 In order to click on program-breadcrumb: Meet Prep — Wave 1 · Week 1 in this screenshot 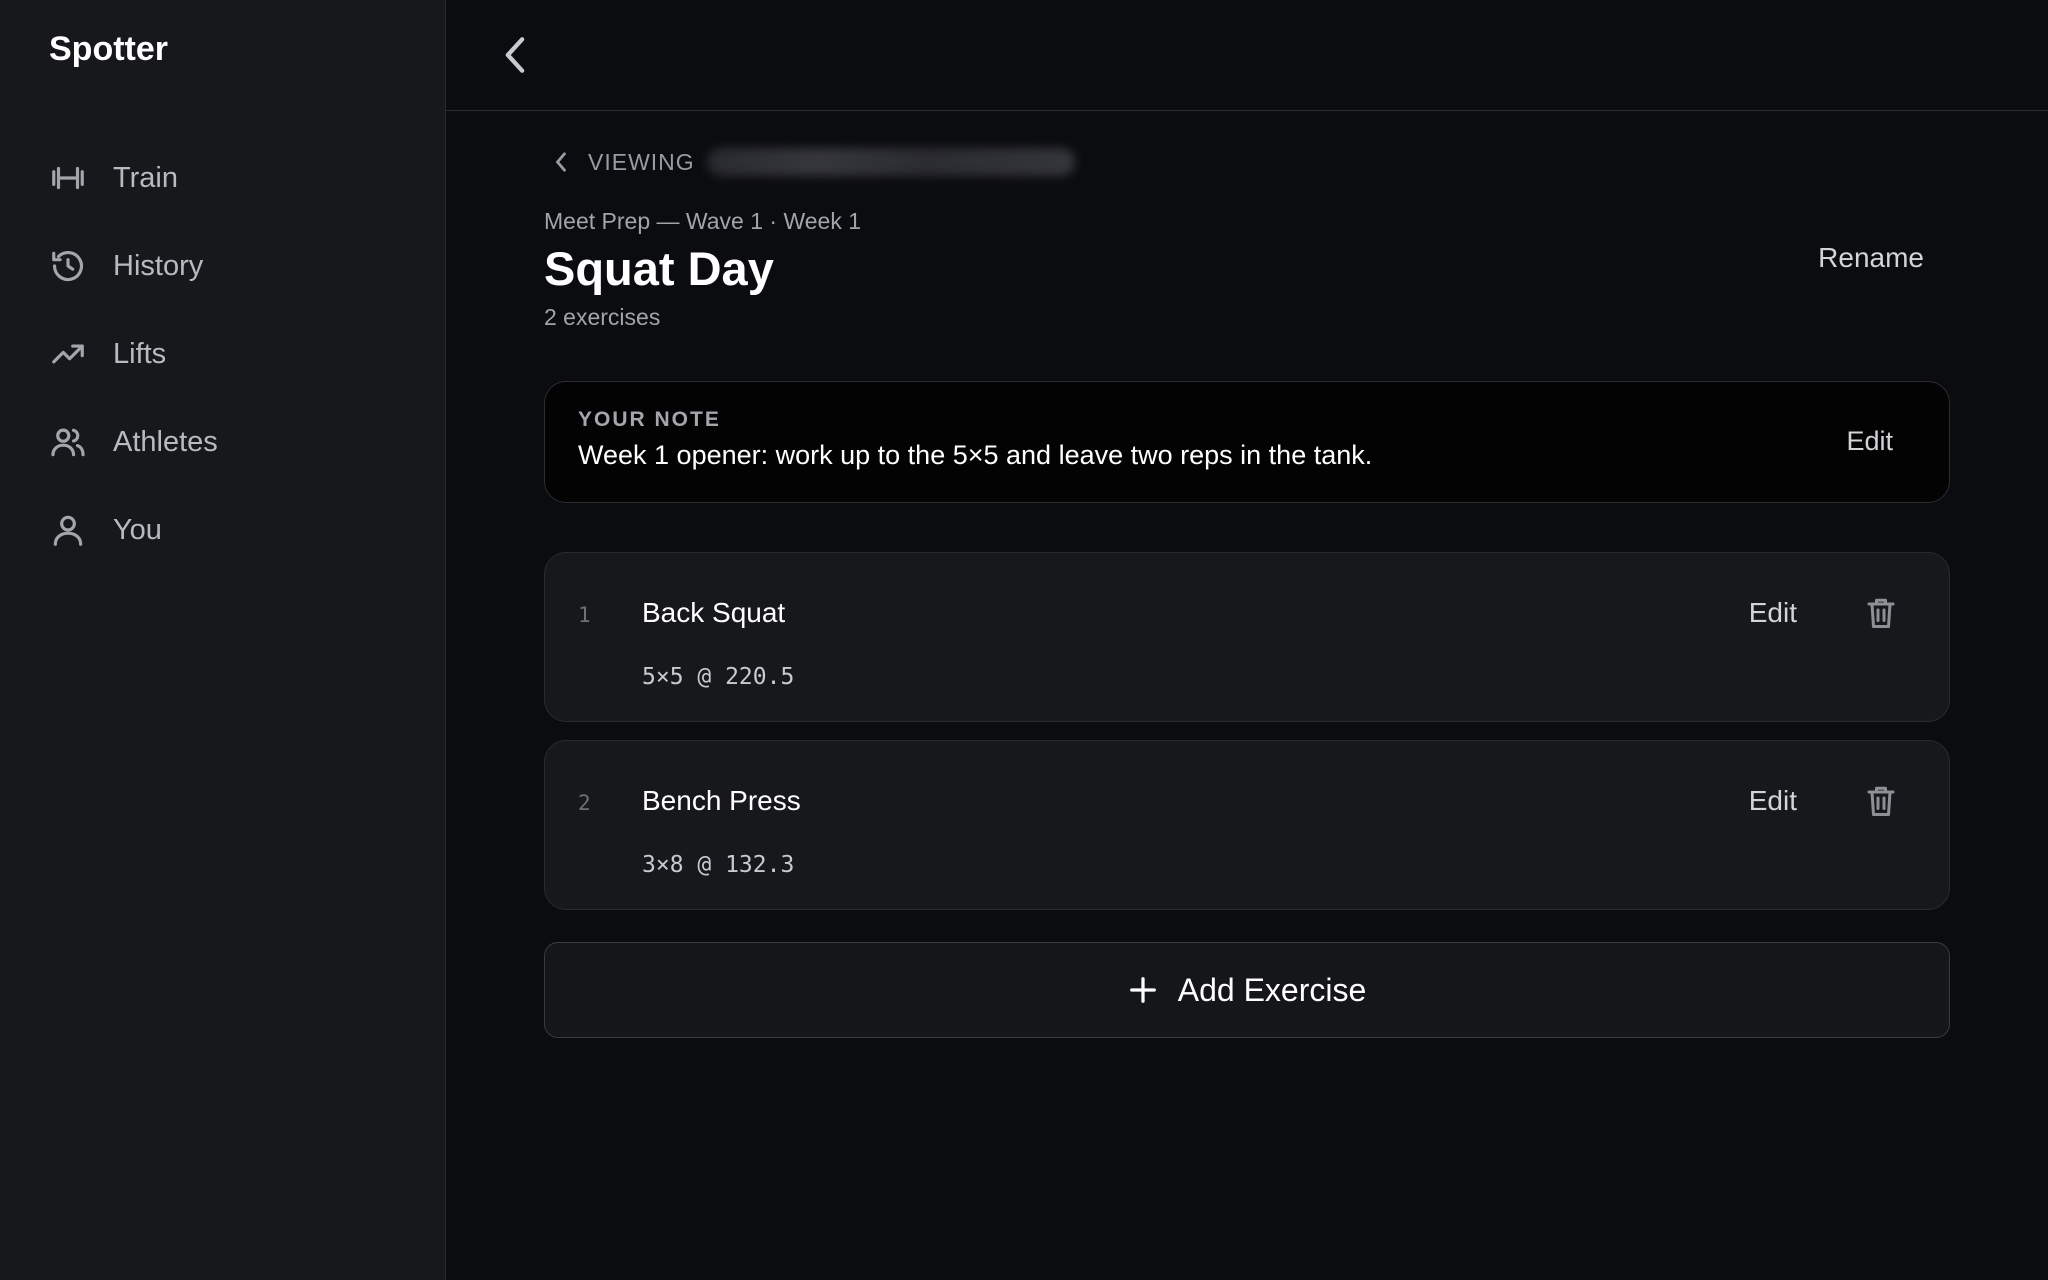, I will do `click(703, 221)`.